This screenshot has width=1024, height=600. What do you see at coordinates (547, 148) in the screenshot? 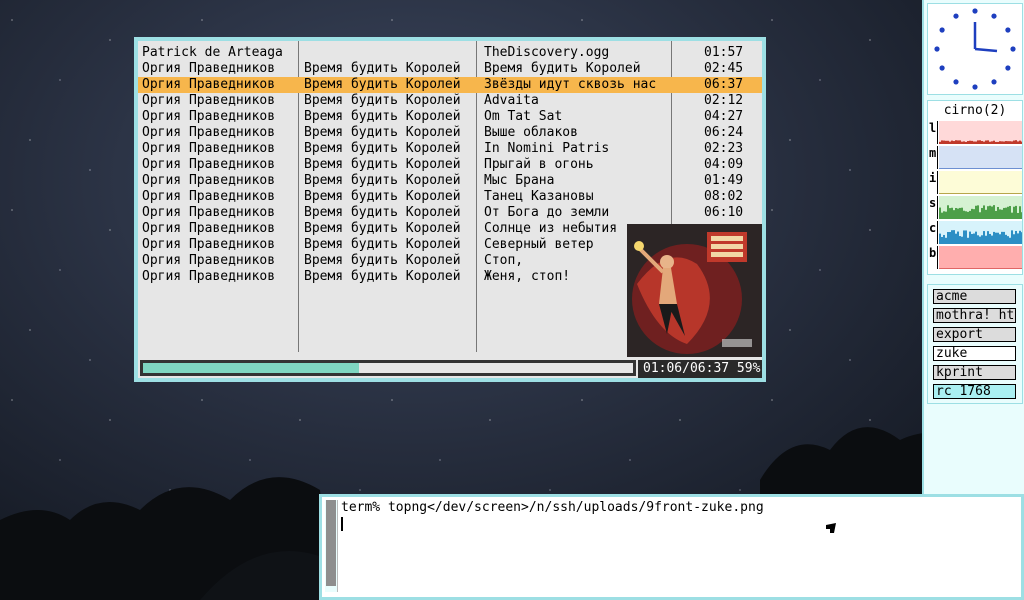
I see `title-cell: In Nomini Patris` at bounding box center [547, 148].